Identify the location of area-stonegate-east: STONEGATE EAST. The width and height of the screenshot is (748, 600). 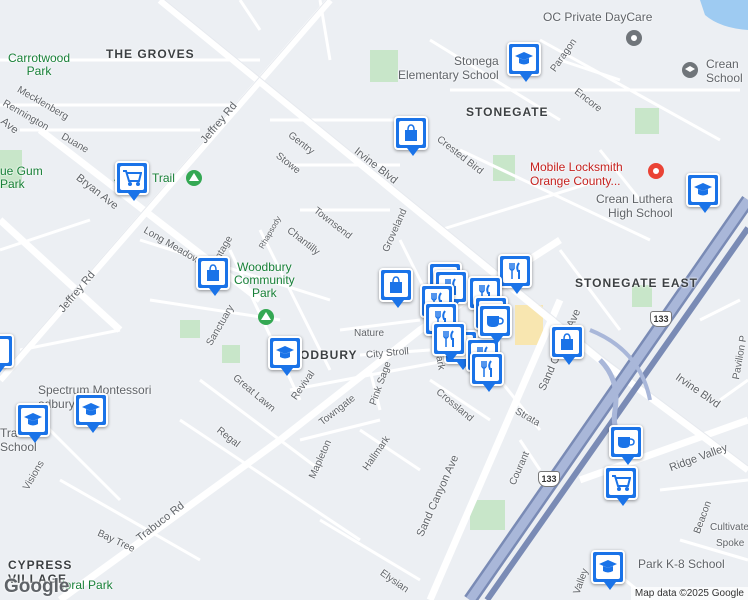
(636, 283).